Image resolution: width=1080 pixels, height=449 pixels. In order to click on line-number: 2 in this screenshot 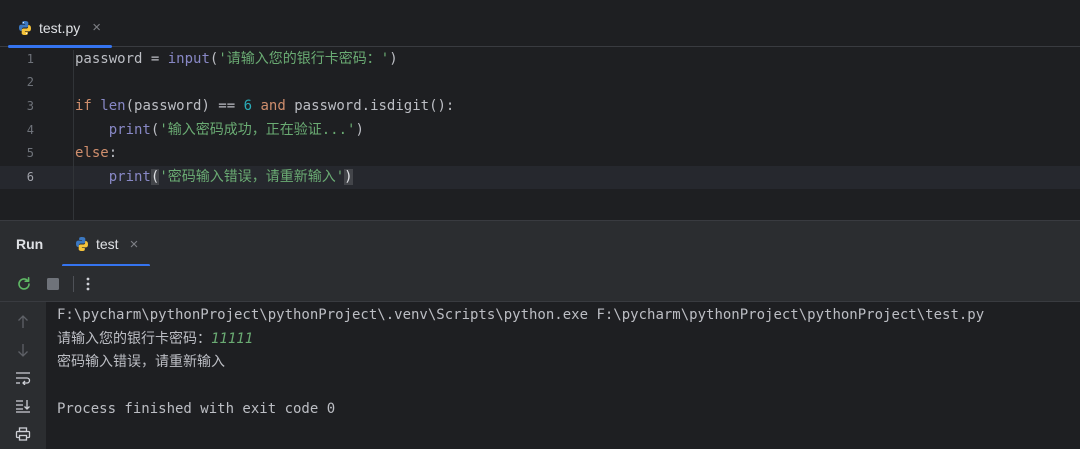, I will do `click(30, 82)`.